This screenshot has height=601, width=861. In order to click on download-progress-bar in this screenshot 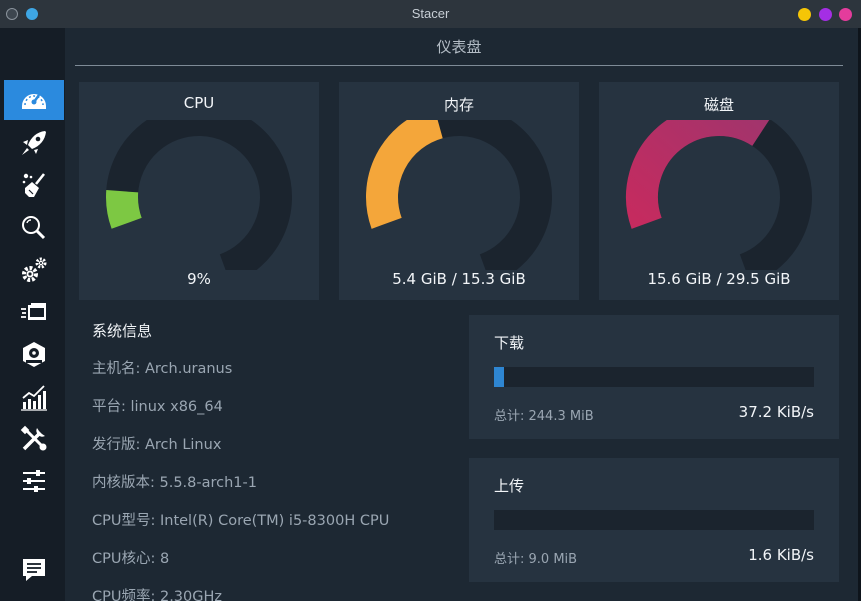, I will do `click(654, 377)`.